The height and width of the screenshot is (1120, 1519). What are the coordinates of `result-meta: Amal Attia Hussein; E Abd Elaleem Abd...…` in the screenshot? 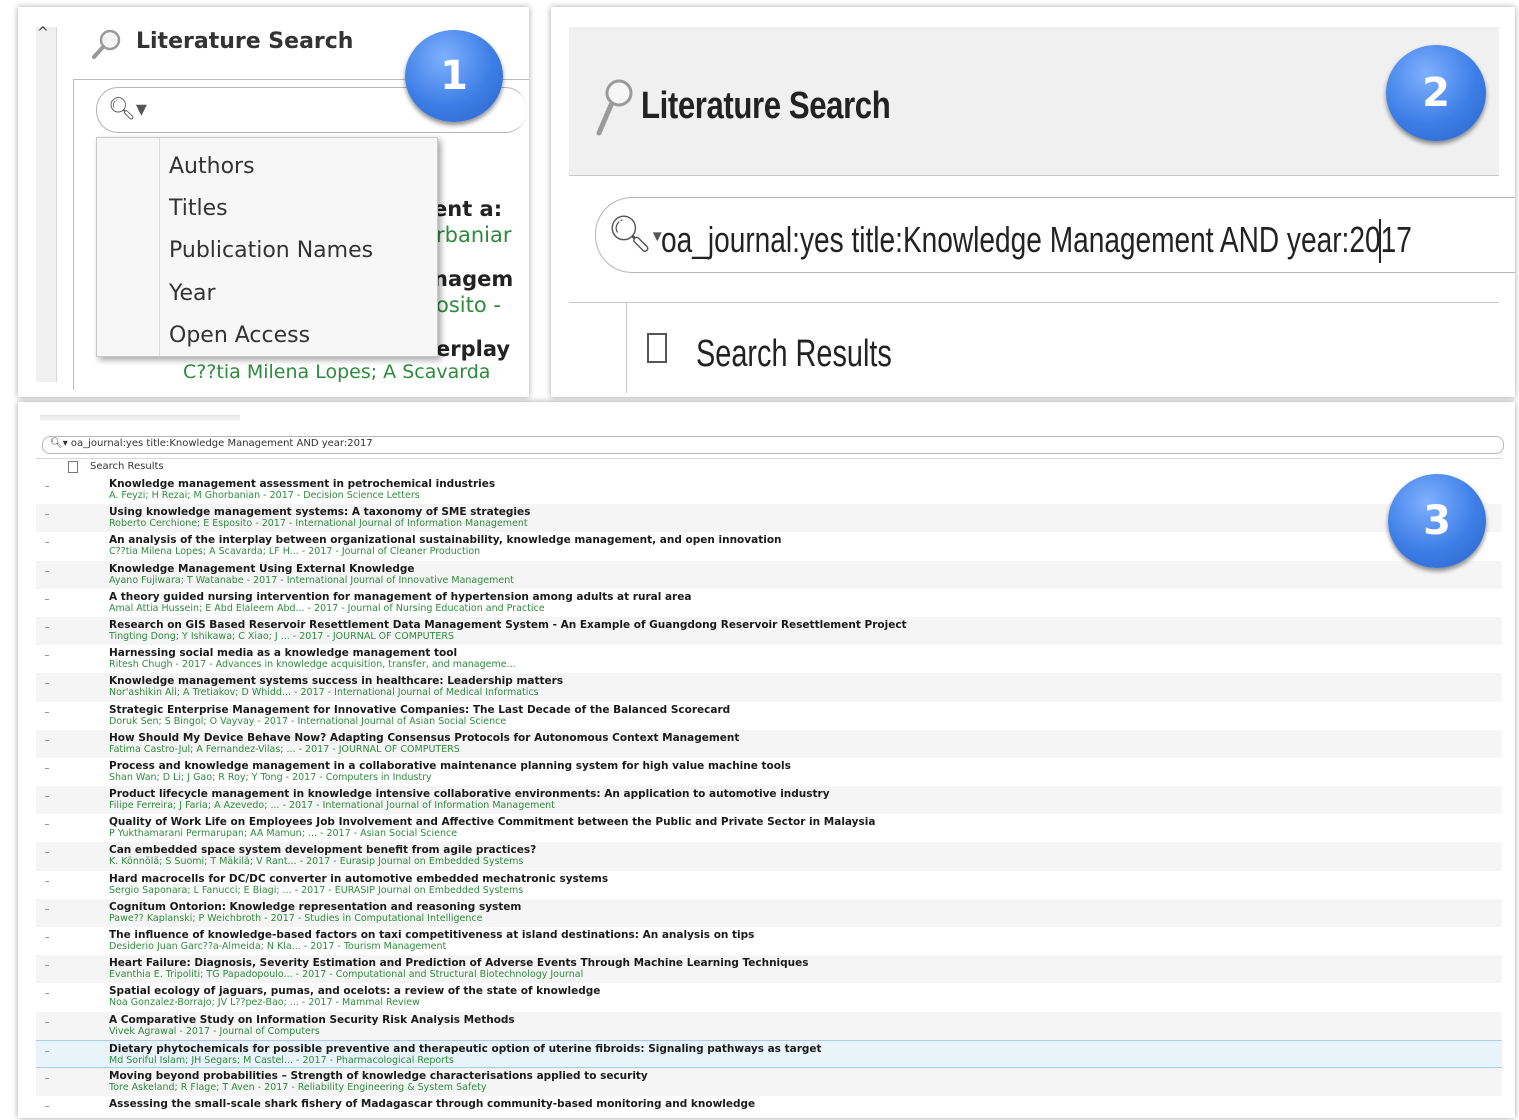 It's located at (327, 608).